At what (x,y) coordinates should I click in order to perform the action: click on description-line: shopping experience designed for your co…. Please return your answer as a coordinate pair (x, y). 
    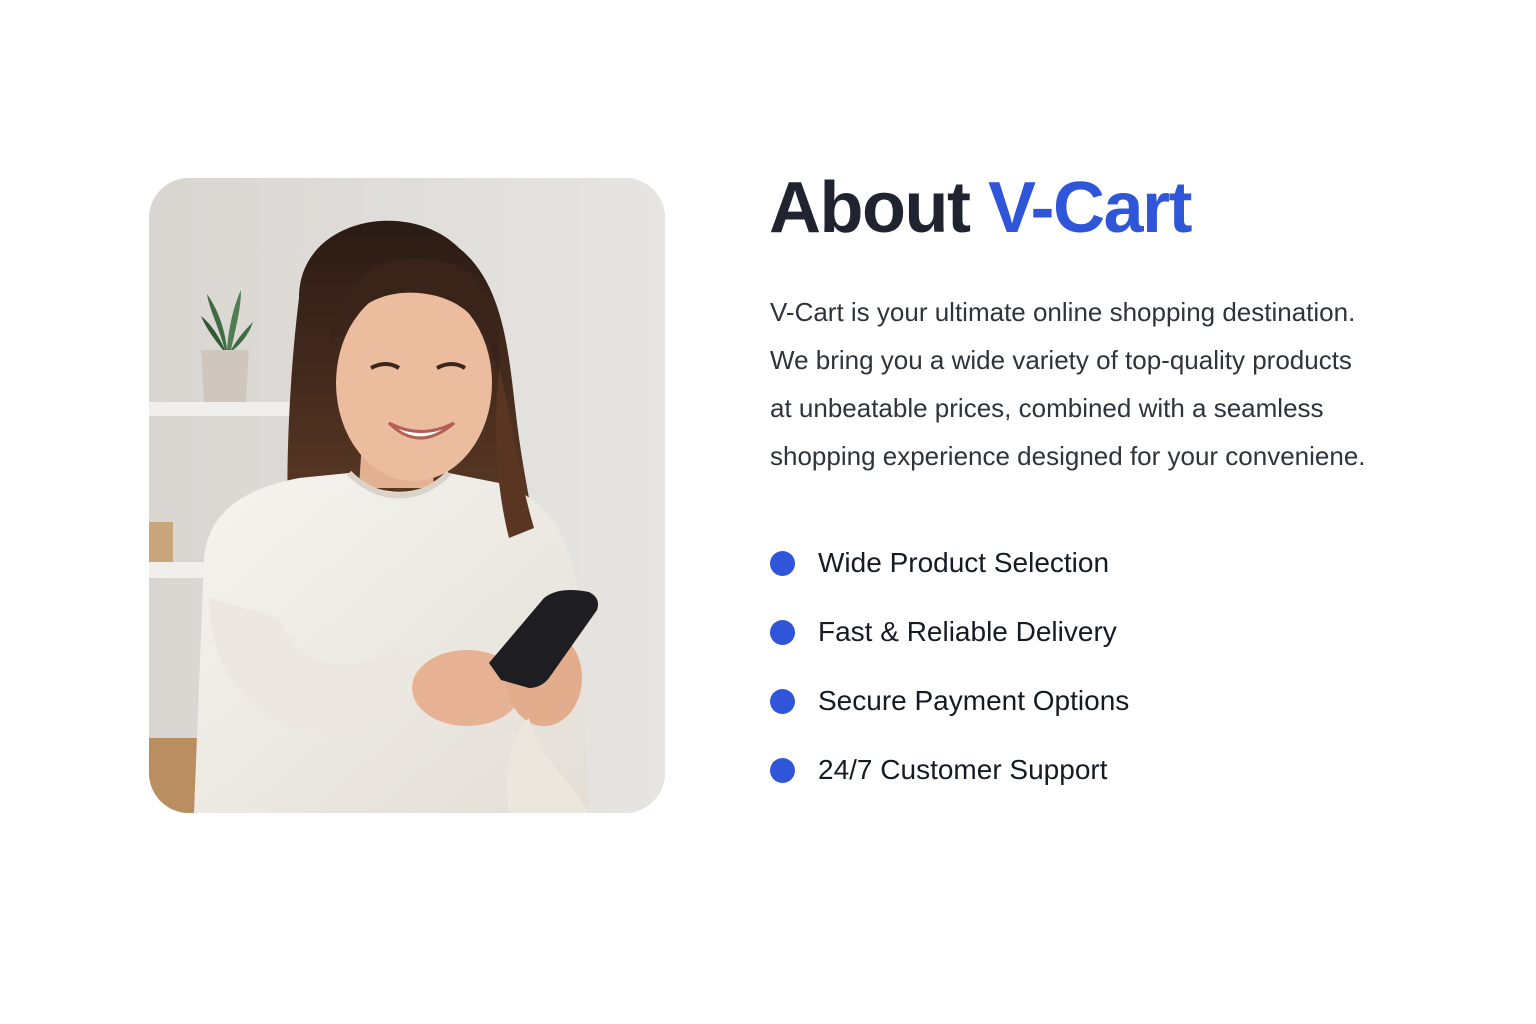
    Looking at the image, I should click on (1068, 456).